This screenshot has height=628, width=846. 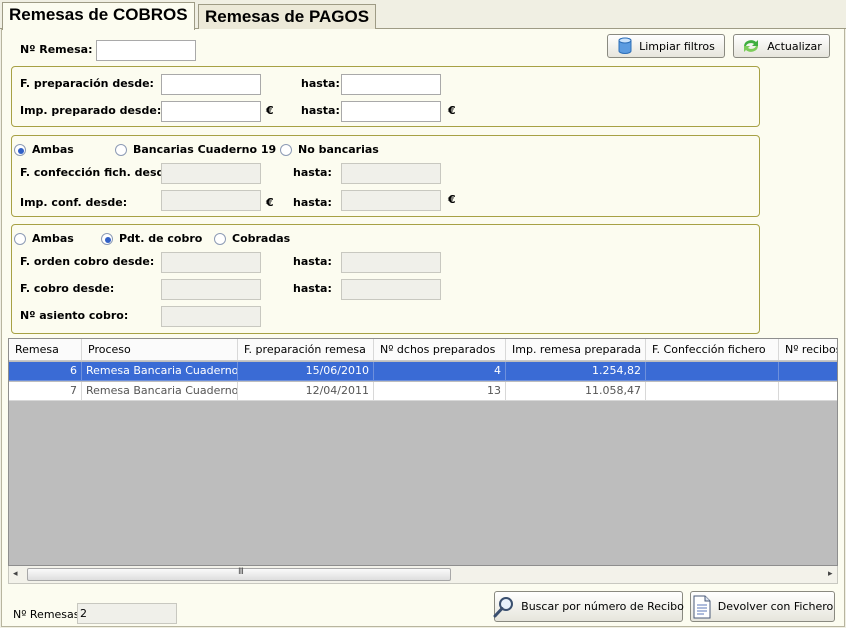 What do you see at coordinates (74, 315) in the screenshot?
I see `asiento-label: Nº asiento cobro:` at bounding box center [74, 315].